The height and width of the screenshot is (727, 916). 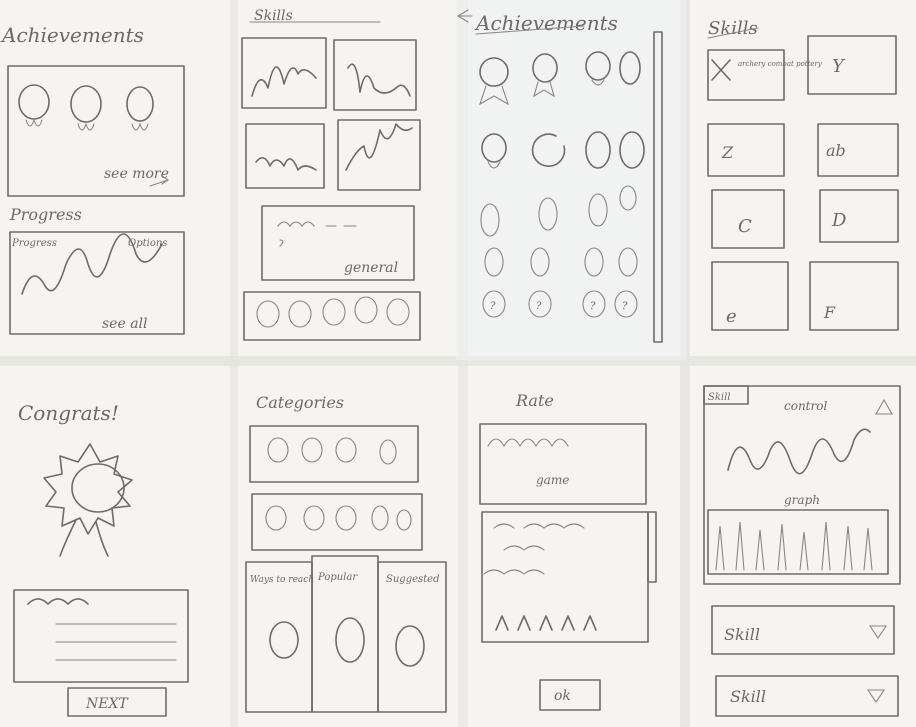 What do you see at coordinates (780, 64) in the screenshot?
I see `skill-card-text: archery combat pottery` at bounding box center [780, 64].